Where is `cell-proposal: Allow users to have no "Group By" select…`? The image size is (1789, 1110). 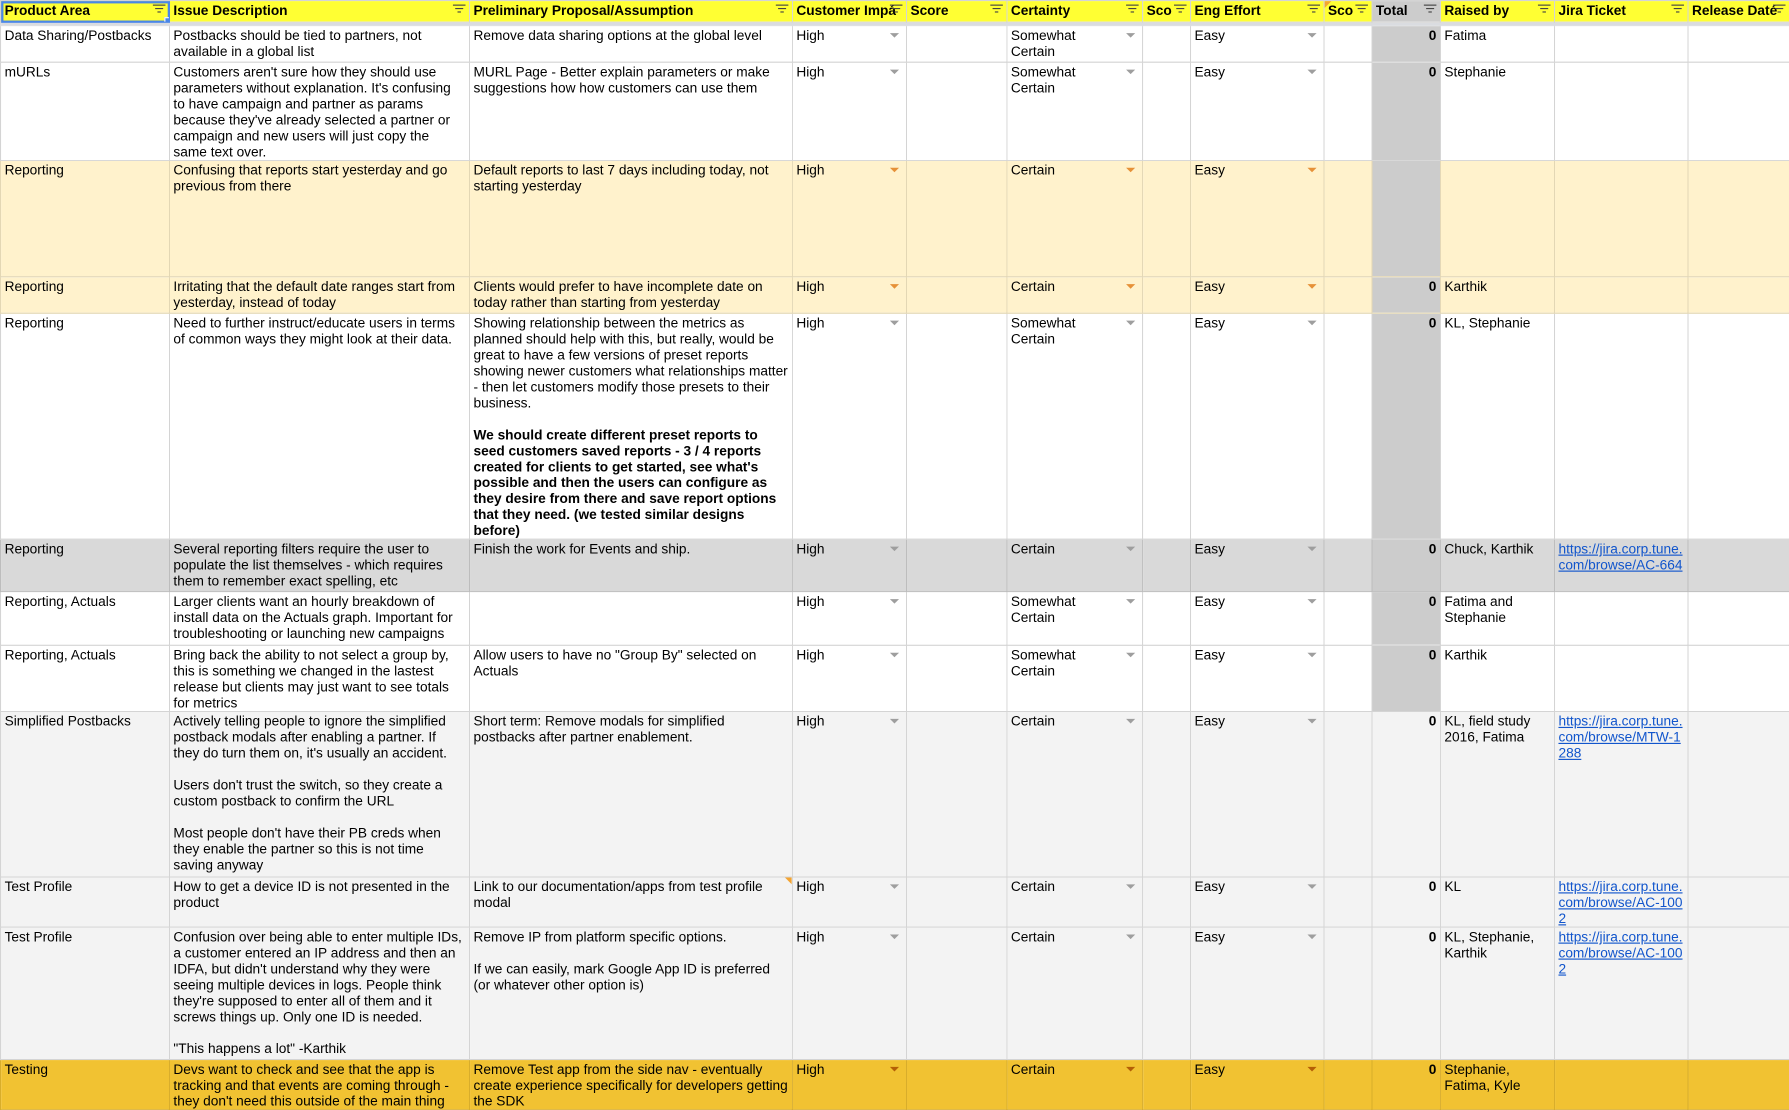 cell-proposal: Allow users to have no "Group By" select… is located at coordinates (630, 678).